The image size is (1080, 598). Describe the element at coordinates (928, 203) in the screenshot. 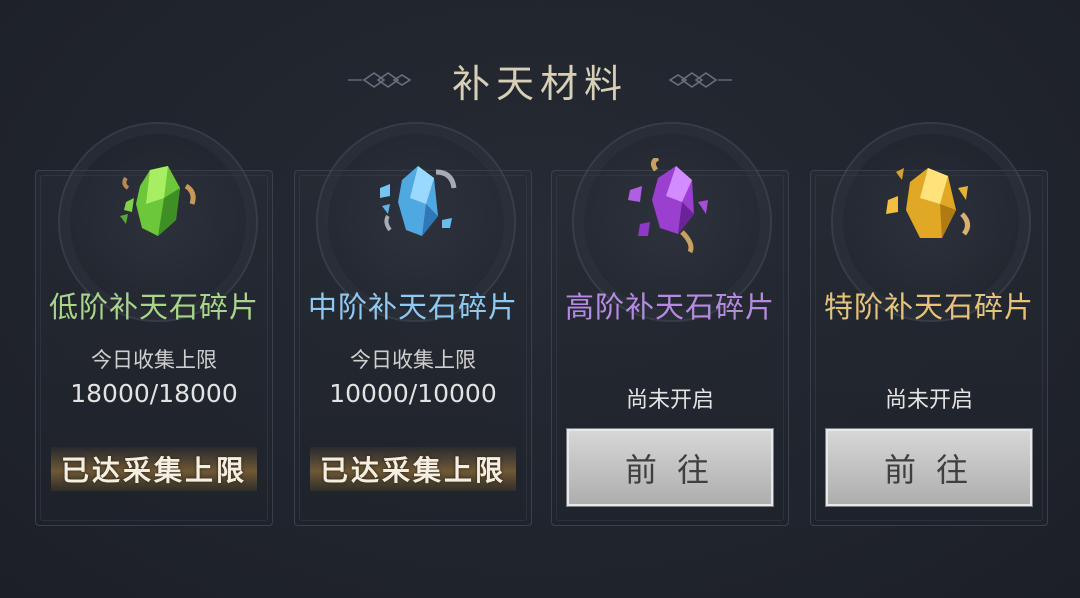

I see `gold-crystal-icon` at that location.